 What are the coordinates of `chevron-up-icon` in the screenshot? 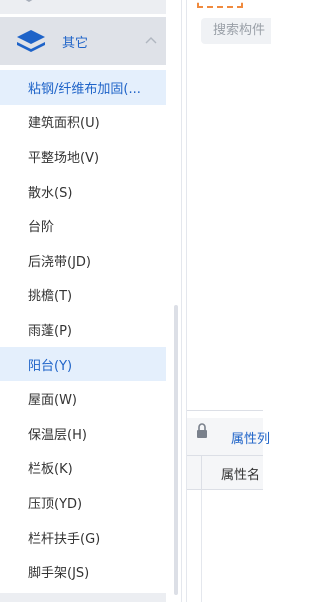 It's located at (151, 41).